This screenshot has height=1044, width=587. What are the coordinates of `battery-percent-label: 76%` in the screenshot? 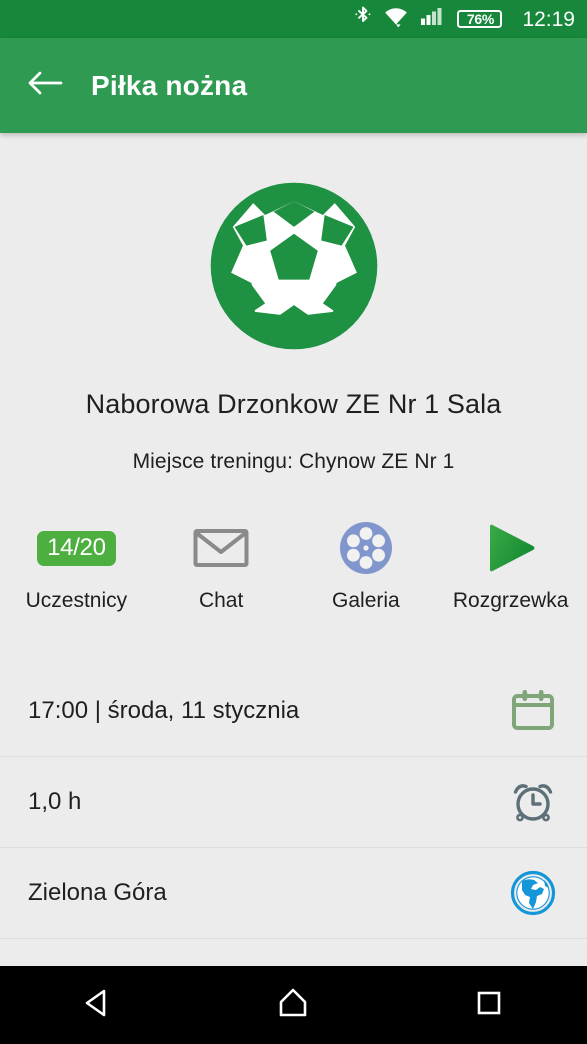 It's located at (480, 19).